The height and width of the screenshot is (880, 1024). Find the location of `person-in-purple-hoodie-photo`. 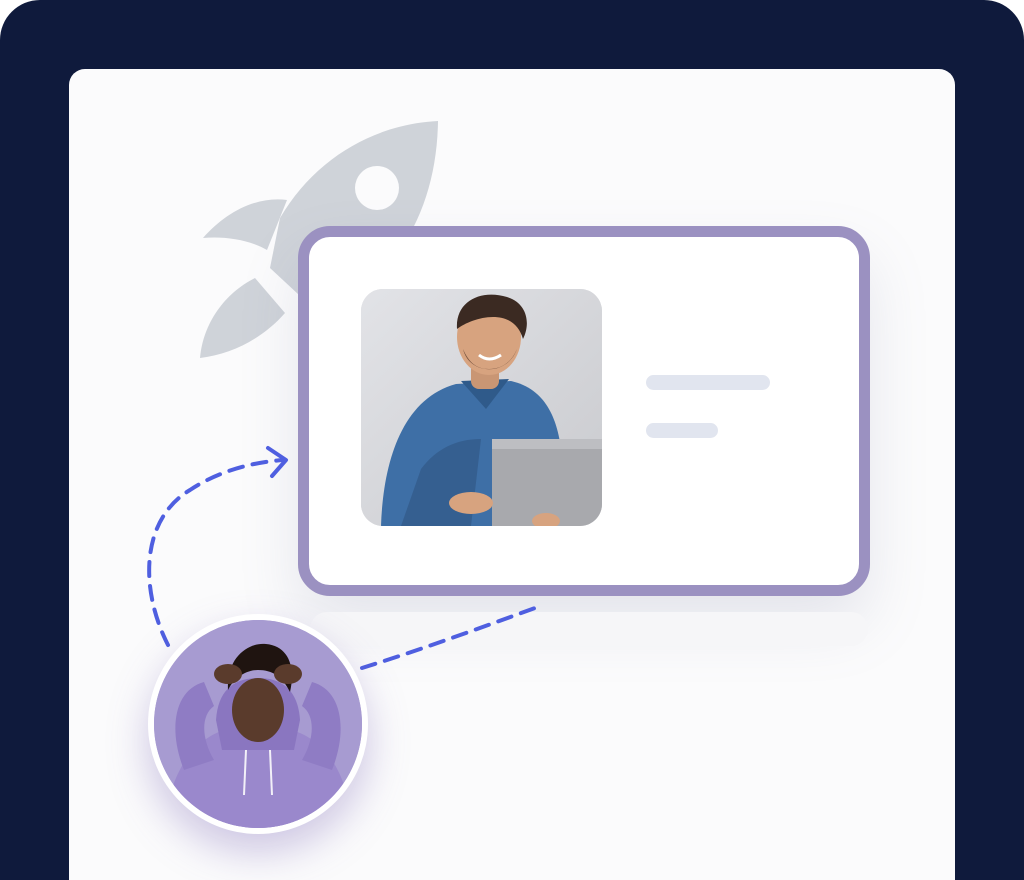

person-in-purple-hoodie-photo is located at coordinates (258, 724).